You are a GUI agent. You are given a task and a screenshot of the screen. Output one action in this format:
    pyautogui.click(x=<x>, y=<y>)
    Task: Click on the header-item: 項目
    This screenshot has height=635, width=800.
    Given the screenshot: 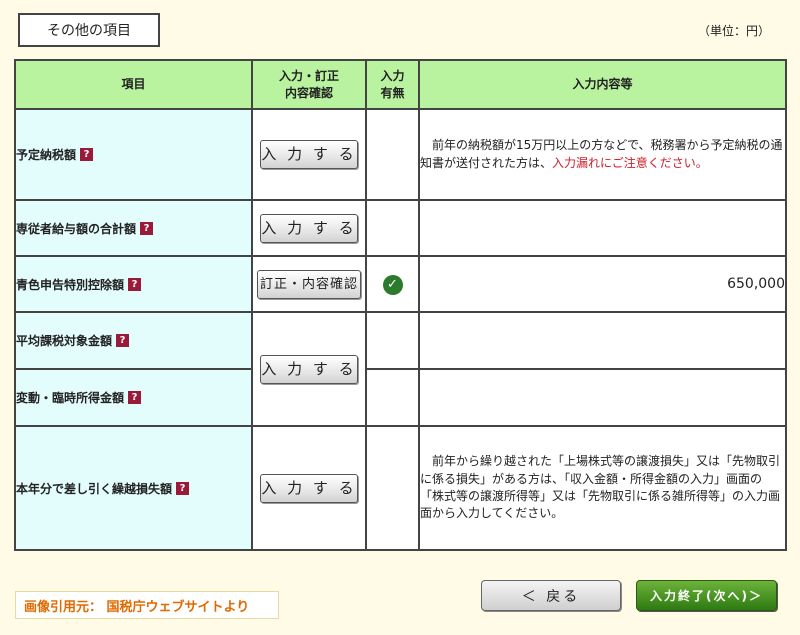 What is the action you would take?
    pyautogui.click(x=133, y=84)
    